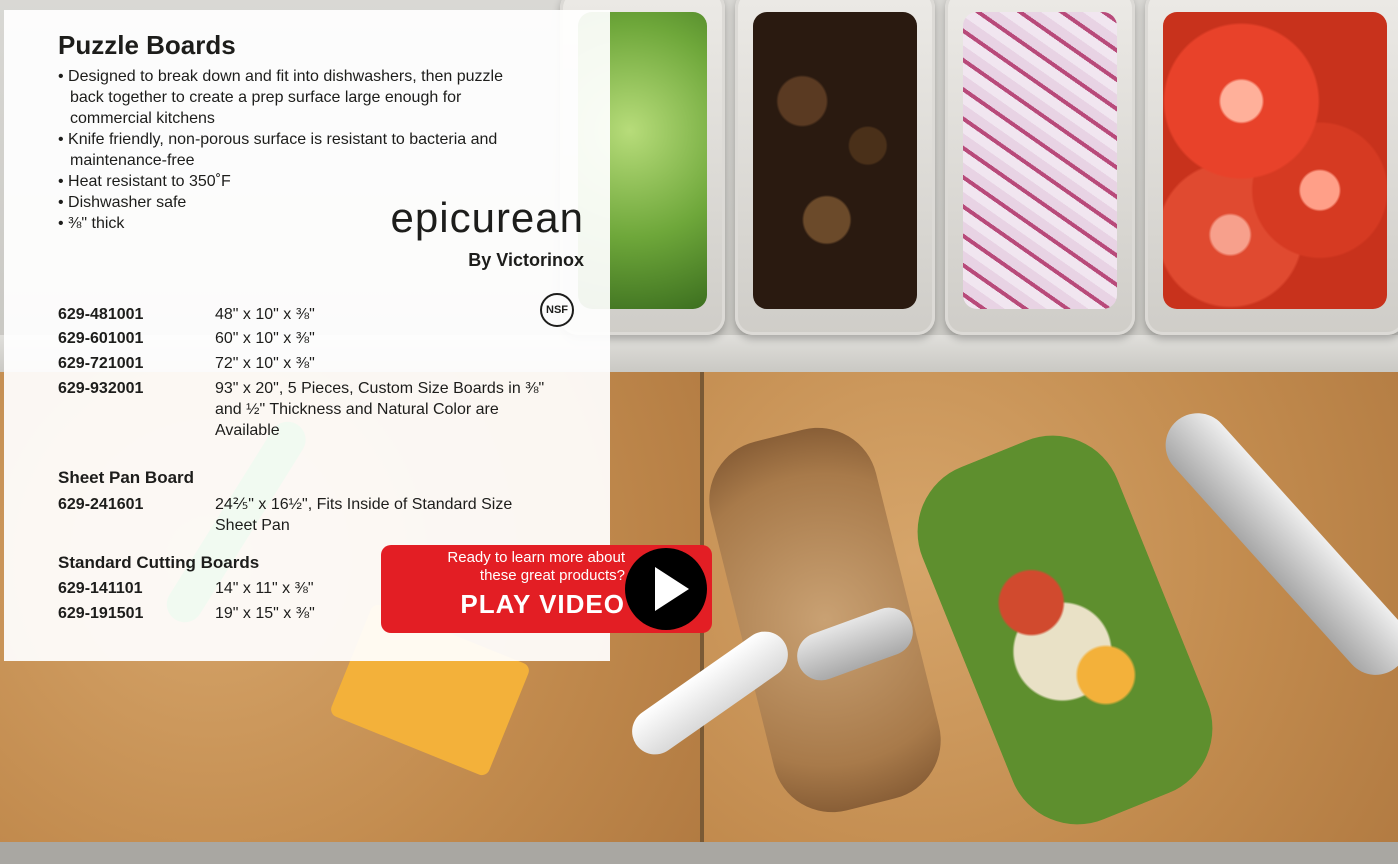 This screenshot has height=864, width=1398. I want to click on tomato-pan, so click(1271, 167).